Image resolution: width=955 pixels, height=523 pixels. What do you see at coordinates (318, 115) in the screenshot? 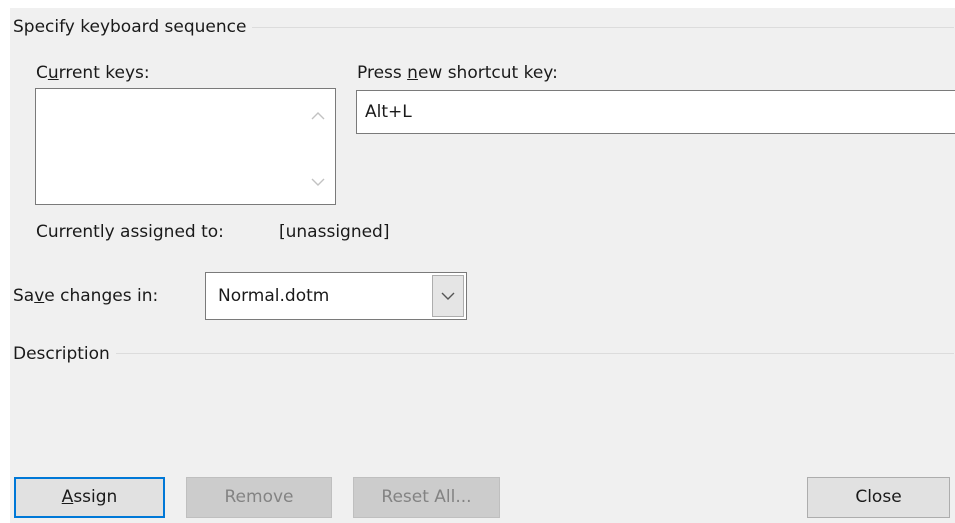
I see `chevron-up-icon` at bounding box center [318, 115].